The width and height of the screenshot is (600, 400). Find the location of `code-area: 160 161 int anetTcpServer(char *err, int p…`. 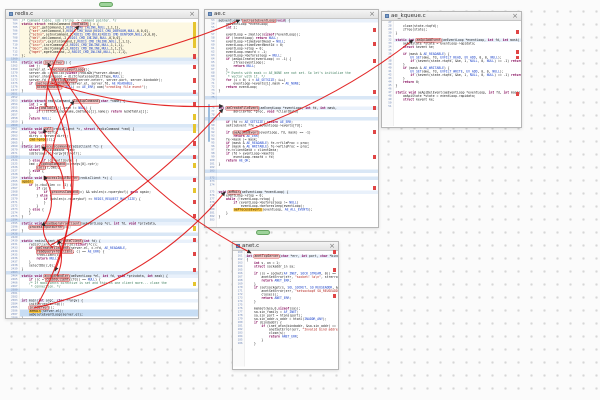

code-area: 160 161 int anetTcpServer(char *err, int p… is located at coordinates (285, 310).